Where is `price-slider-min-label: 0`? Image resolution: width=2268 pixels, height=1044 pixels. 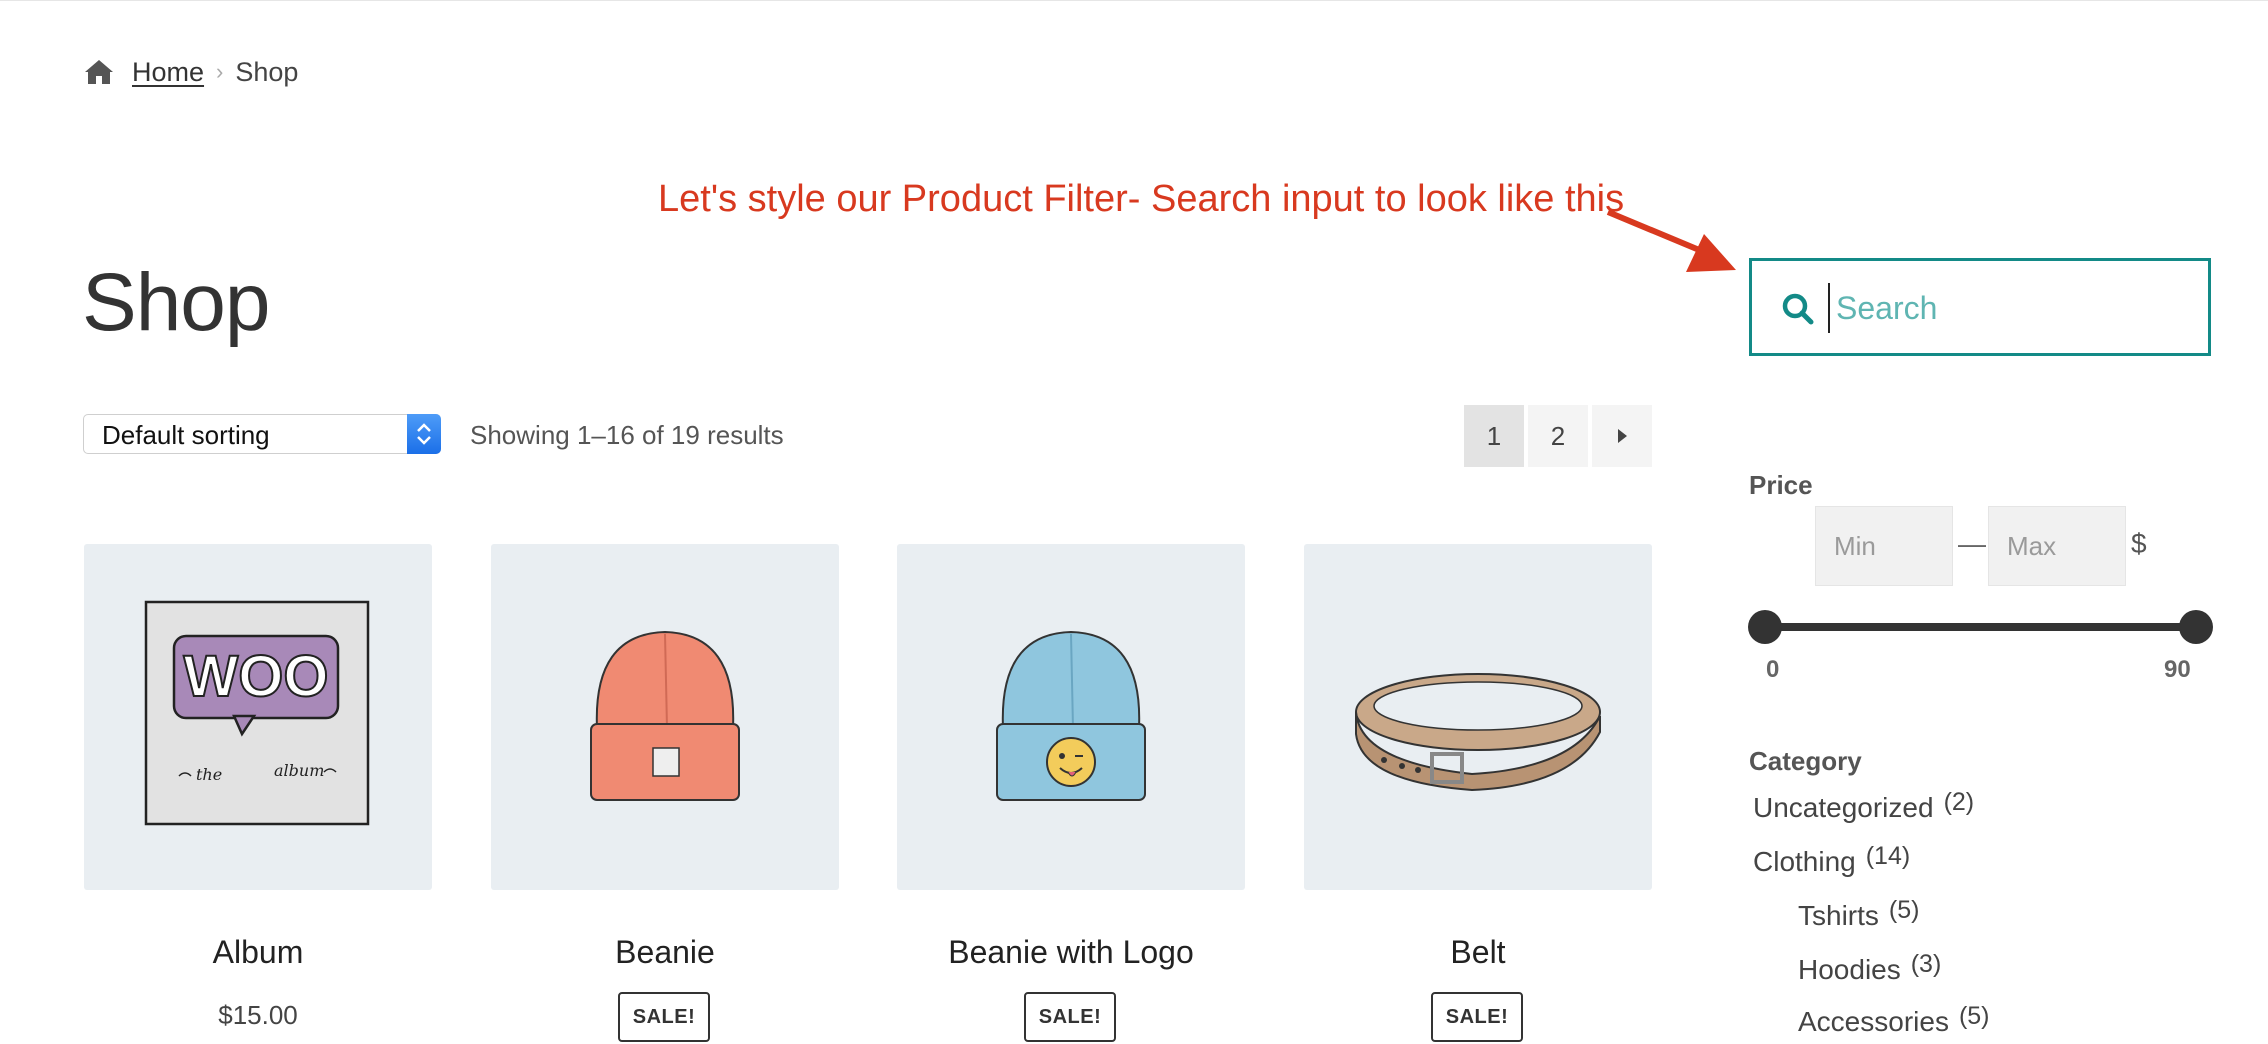
price-slider-min-label: 0 is located at coordinates (1773, 669).